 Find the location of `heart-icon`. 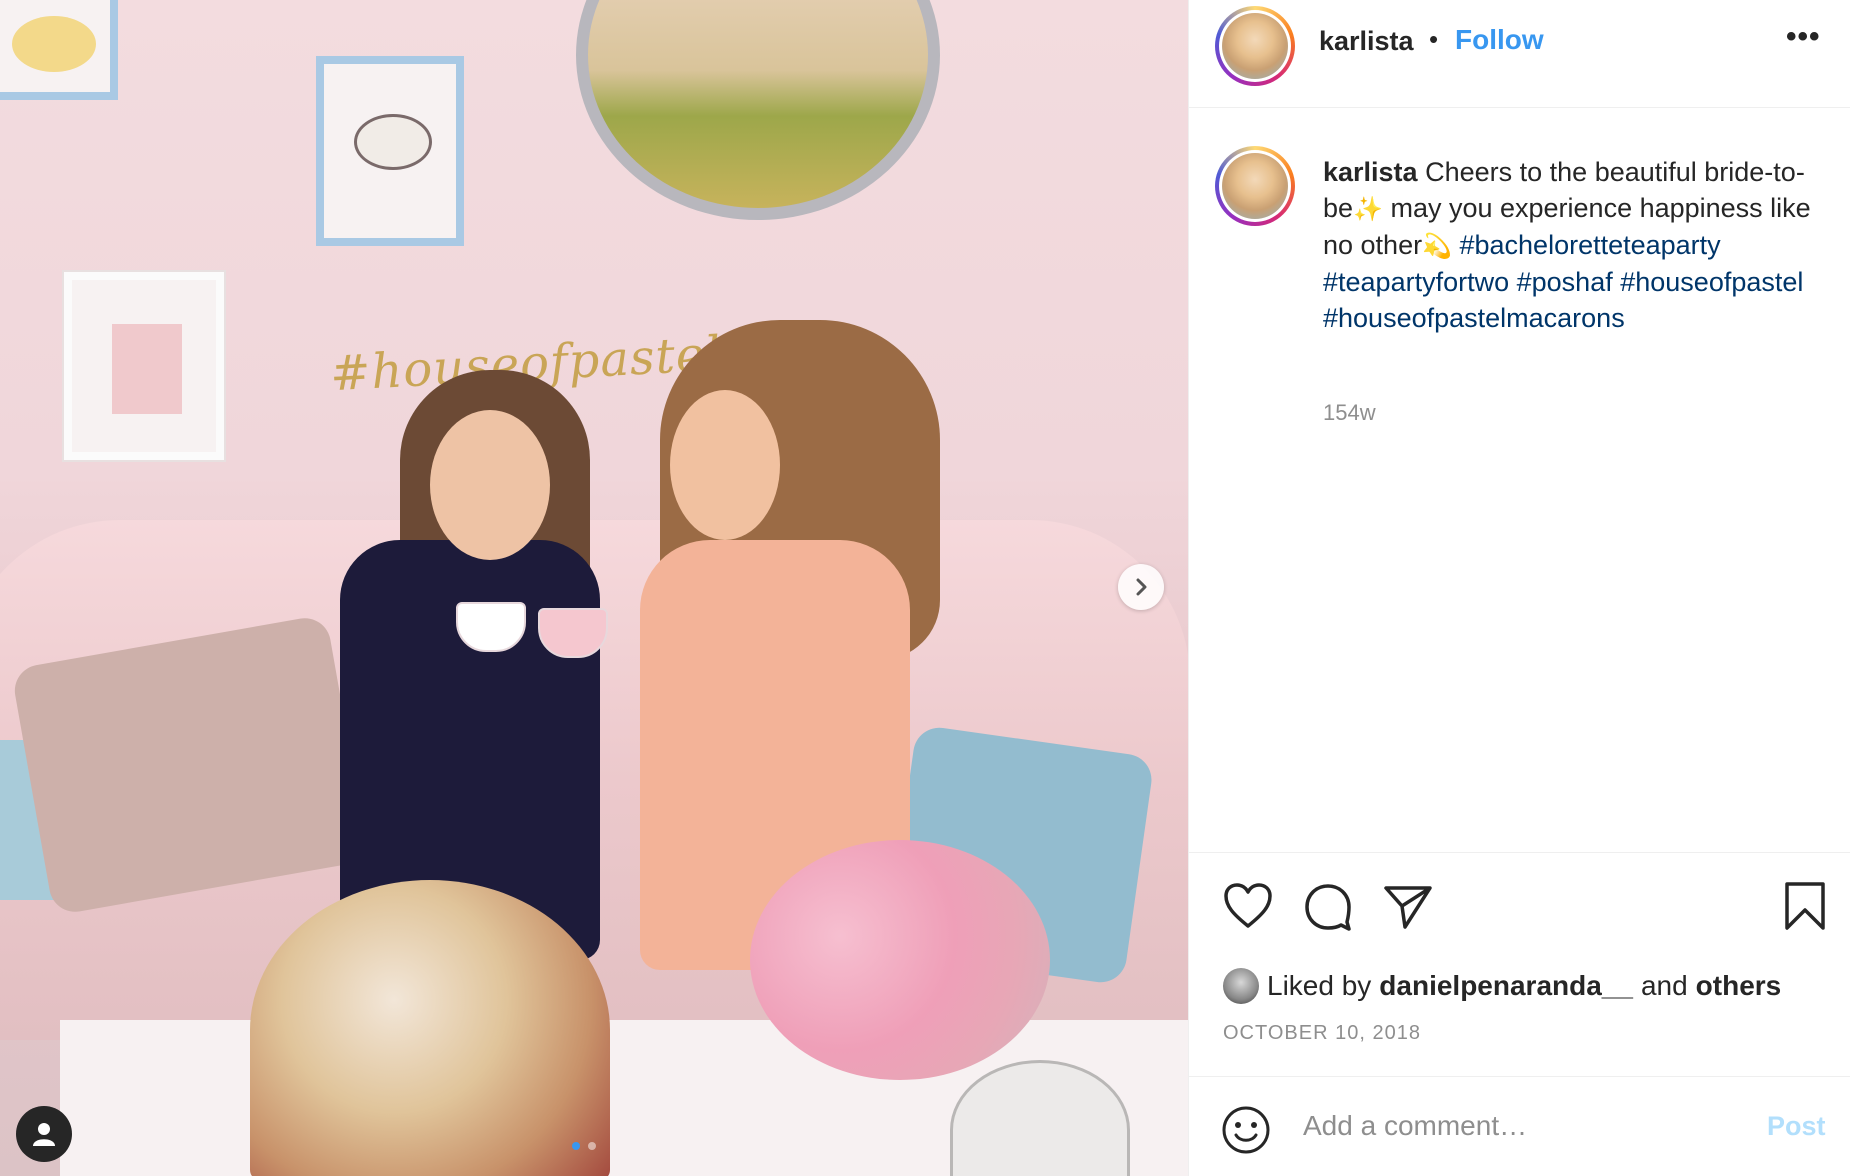

heart-icon is located at coordinates (1248, 906).